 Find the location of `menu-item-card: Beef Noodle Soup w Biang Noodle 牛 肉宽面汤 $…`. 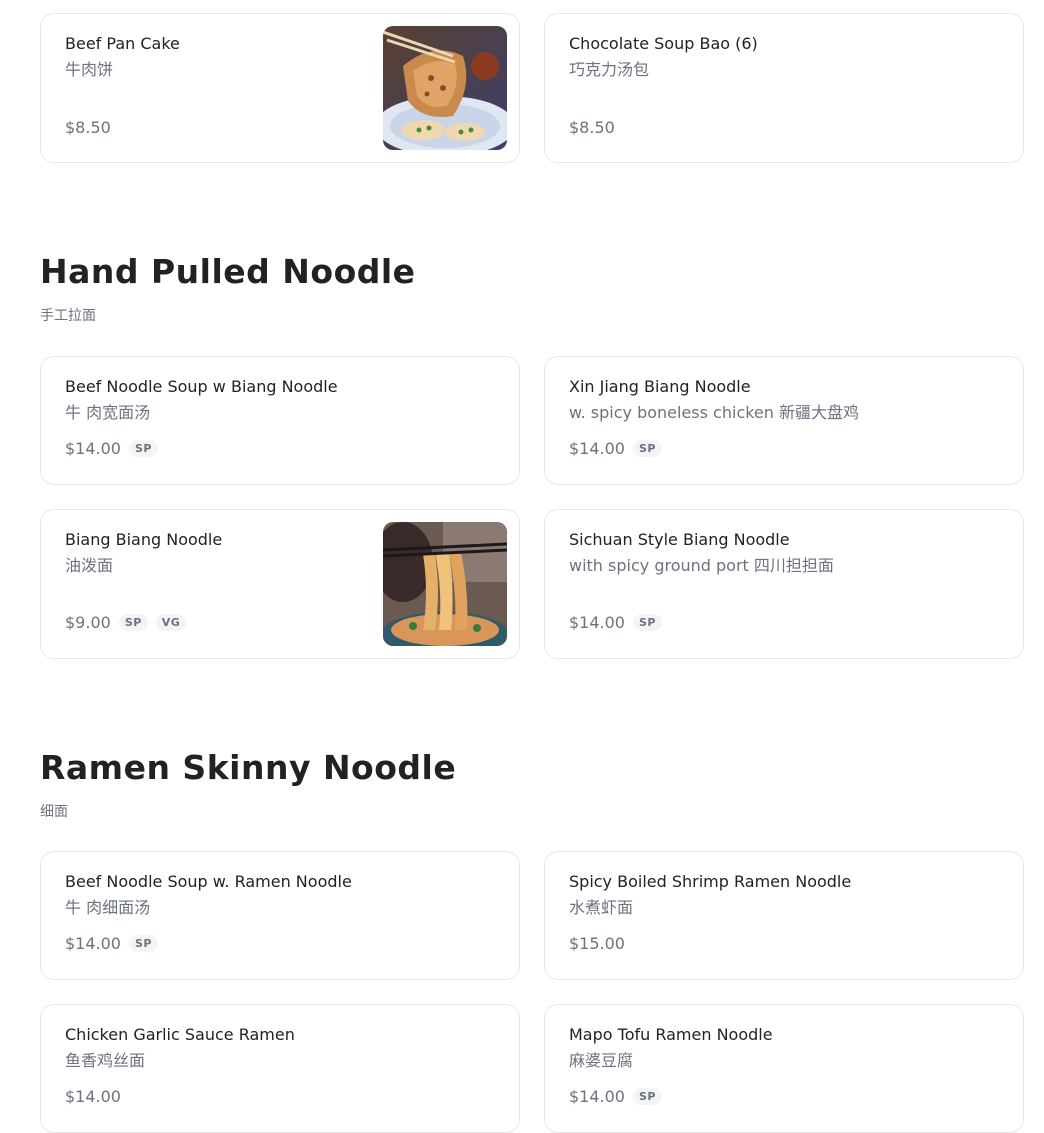

menu-item-card: Beef Noodle Soup w Biang Noodle 牛 肉宽面汤 $… is located at coordinates (280, 420).